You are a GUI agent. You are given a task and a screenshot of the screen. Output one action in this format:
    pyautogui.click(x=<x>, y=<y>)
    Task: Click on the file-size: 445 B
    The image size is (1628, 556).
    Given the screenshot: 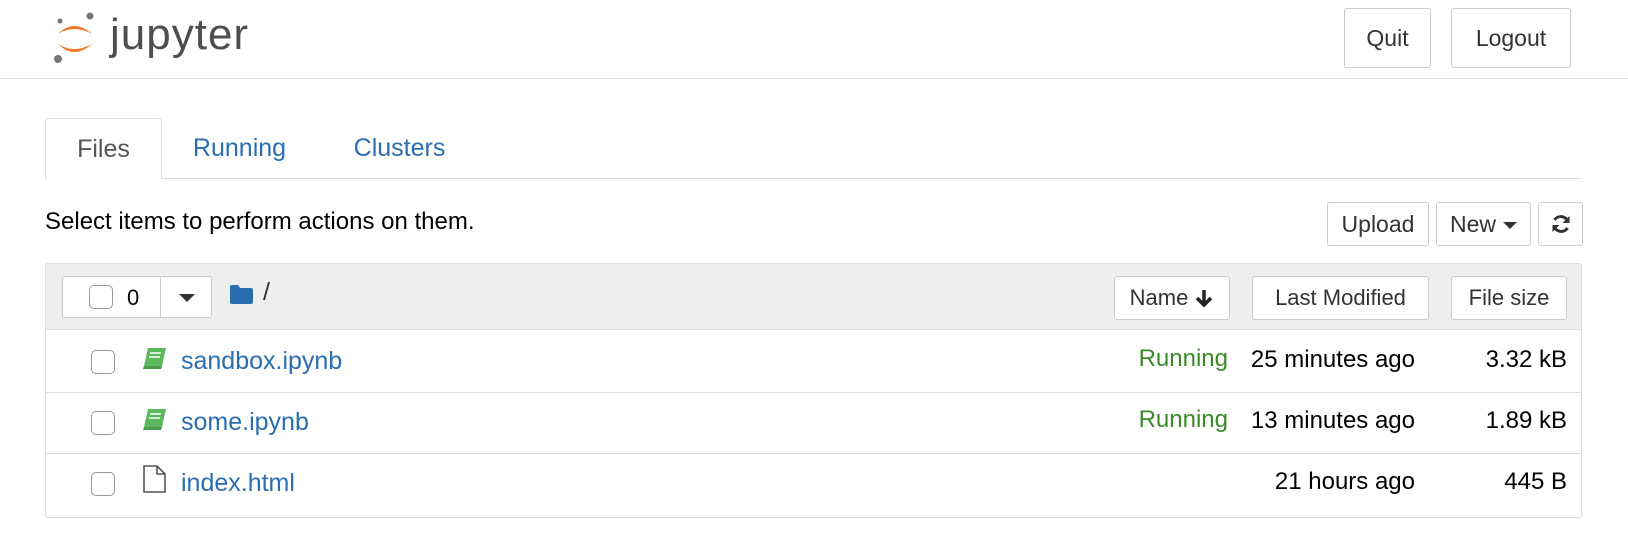 What is the action you would take?
    pyautogui.click(x=1535, y=481)
    